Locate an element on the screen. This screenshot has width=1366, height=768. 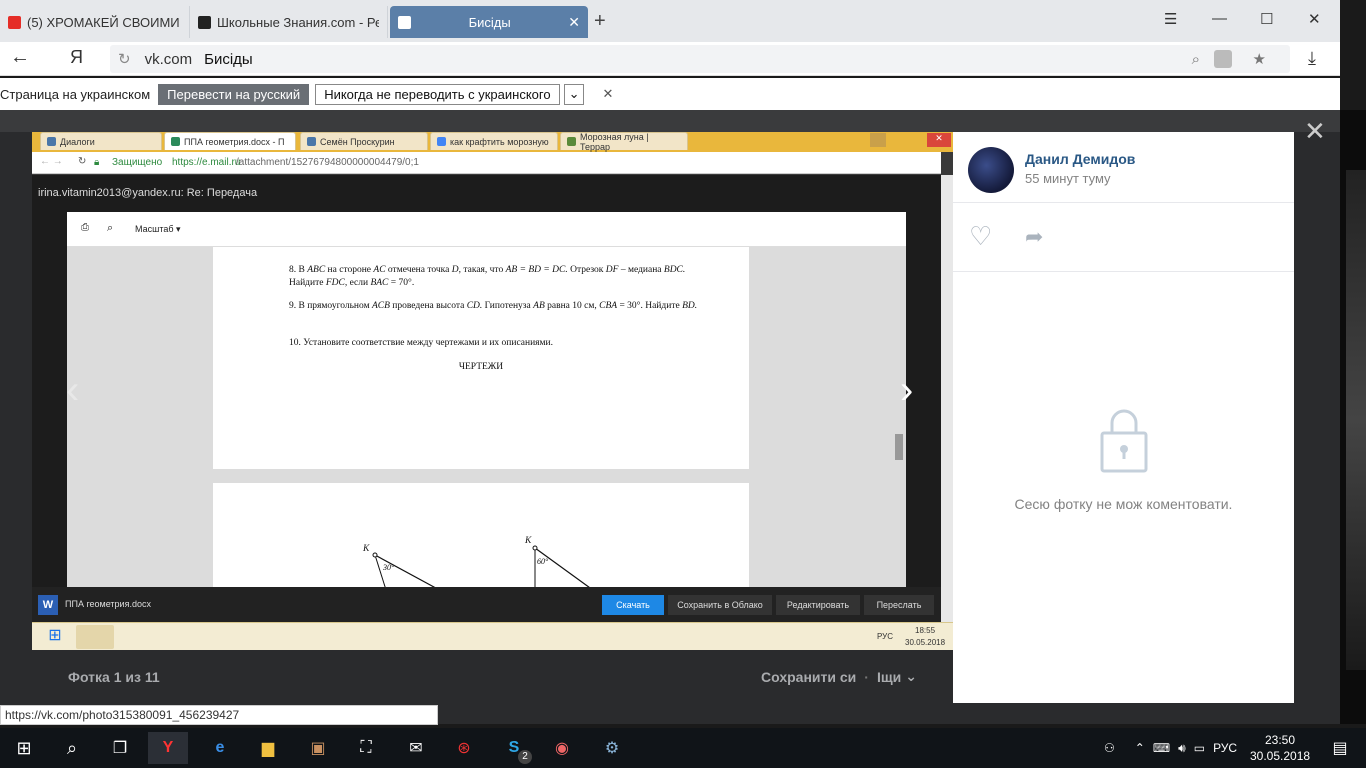
save-to-album-link: Сохранити си is located at coordinates (808, 677).